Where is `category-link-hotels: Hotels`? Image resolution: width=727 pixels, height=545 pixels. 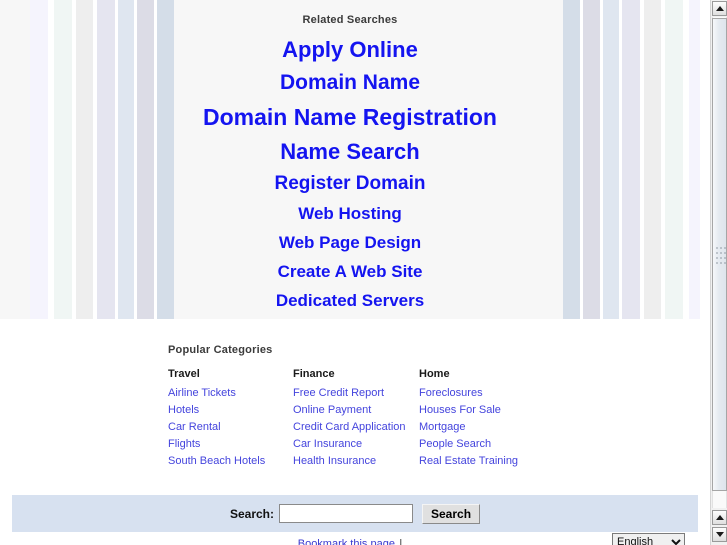 category-link-hotels: Hotels is located at coordinates (230, 410).